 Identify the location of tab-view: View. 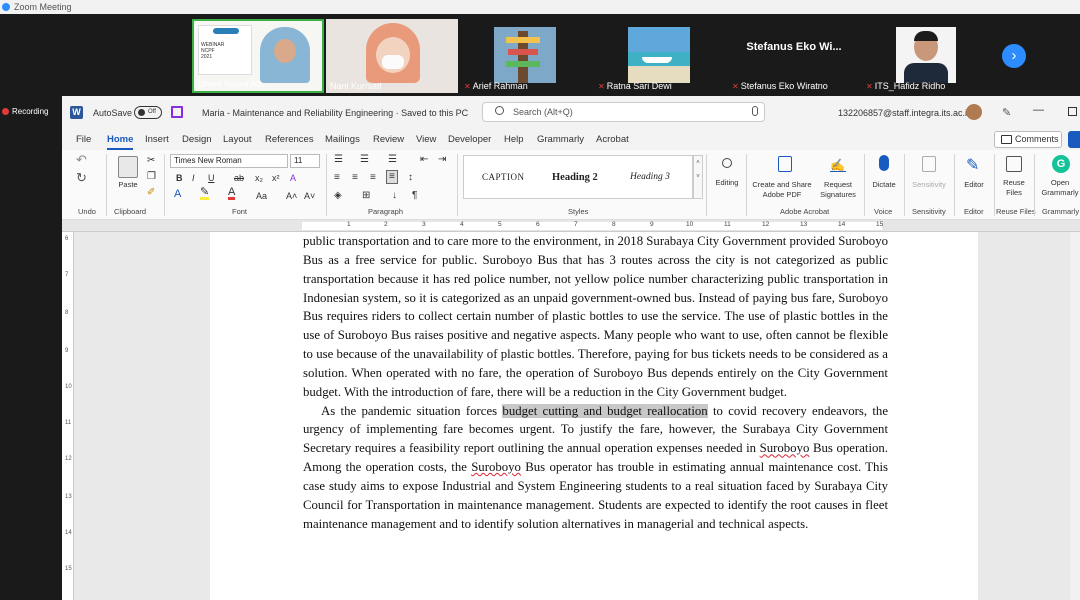
(426, 139).